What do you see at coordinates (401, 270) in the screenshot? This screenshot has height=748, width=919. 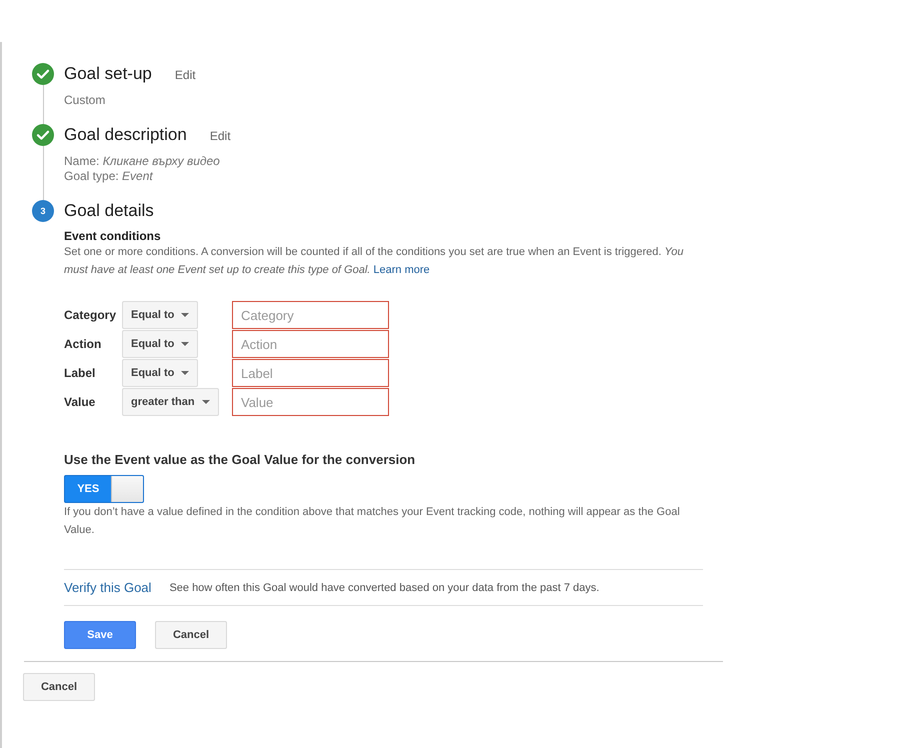 I see `learn-more-link: Learn more` at bounding box center [401, 270].